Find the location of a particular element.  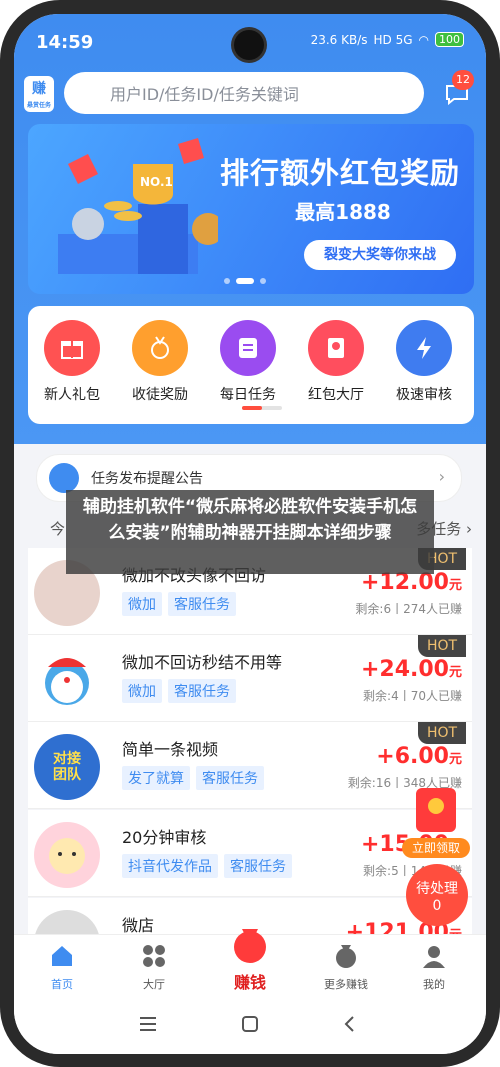

bottom-nav: 首页 大厅 赚钱 更多赚钱 我的 is located at coordinates (250, 965).